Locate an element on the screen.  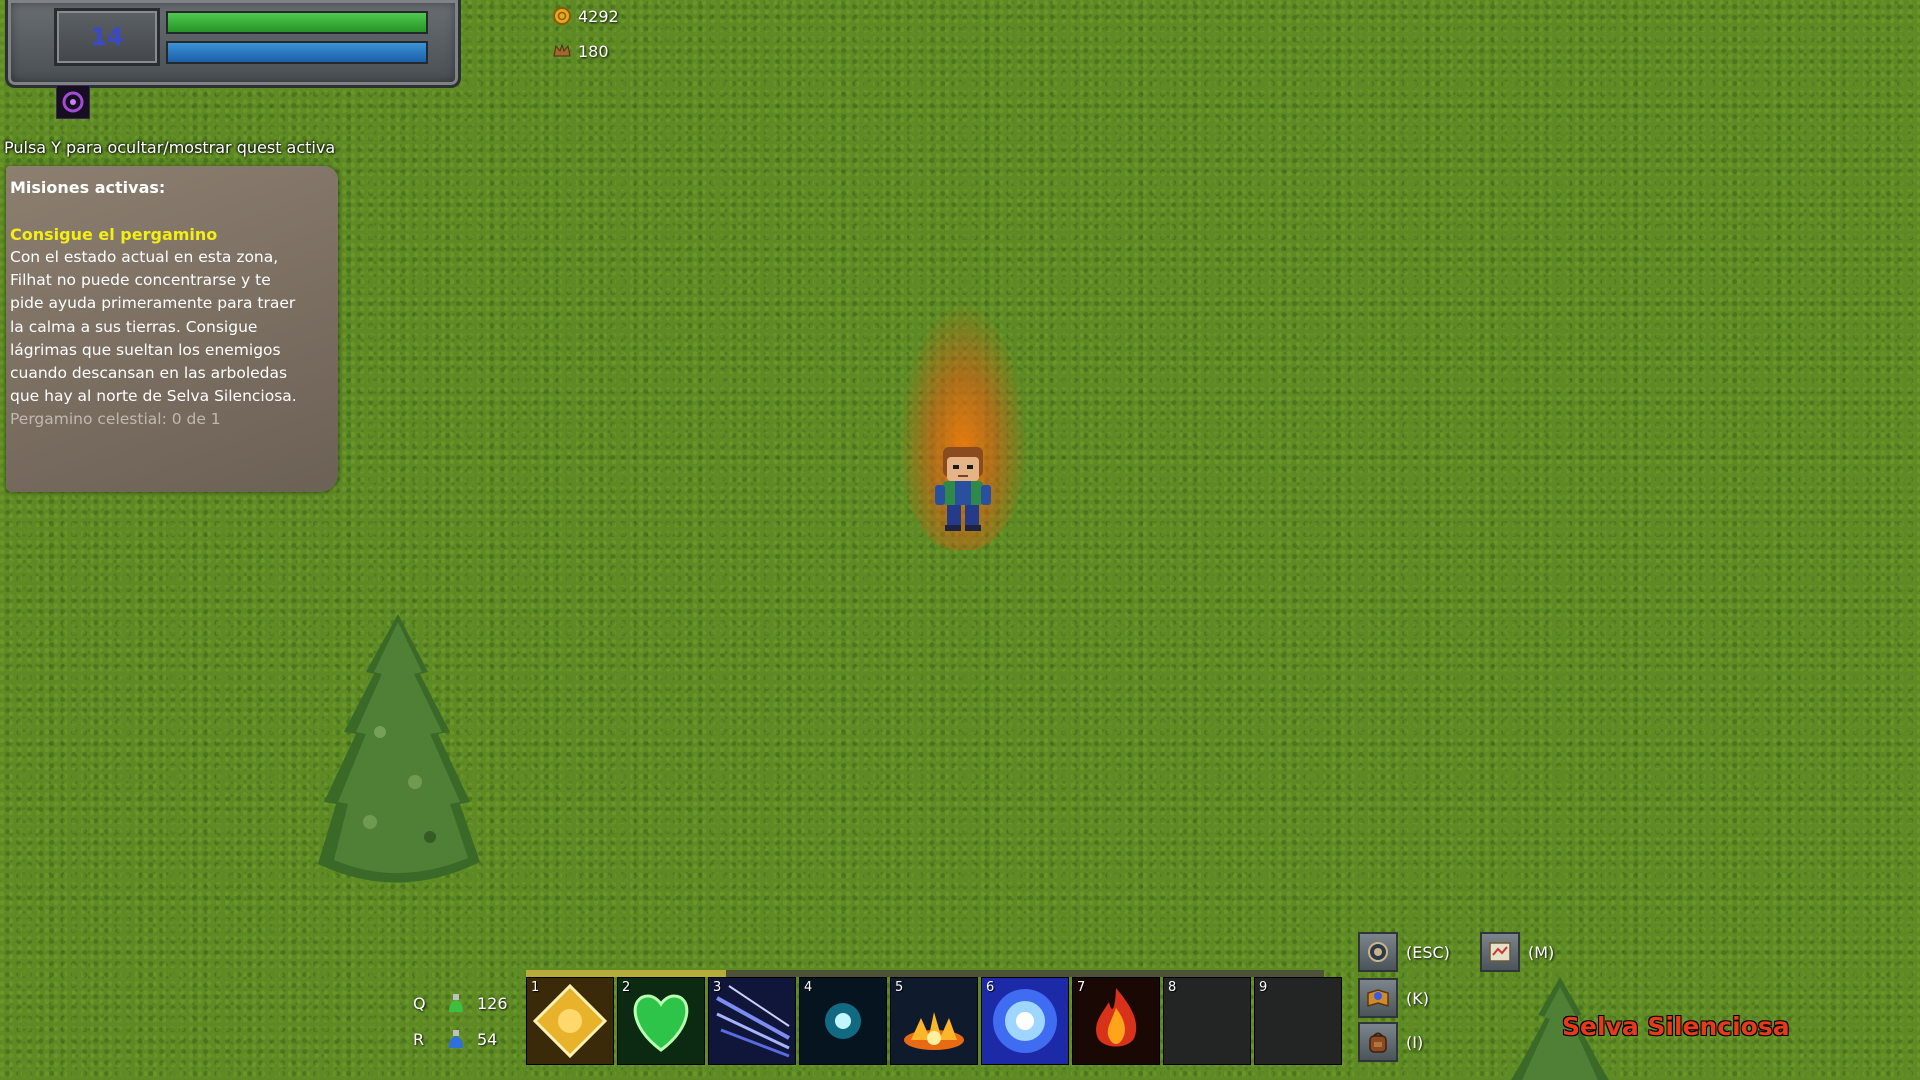
spellbook-icon is located at coordinates (1378, 998).